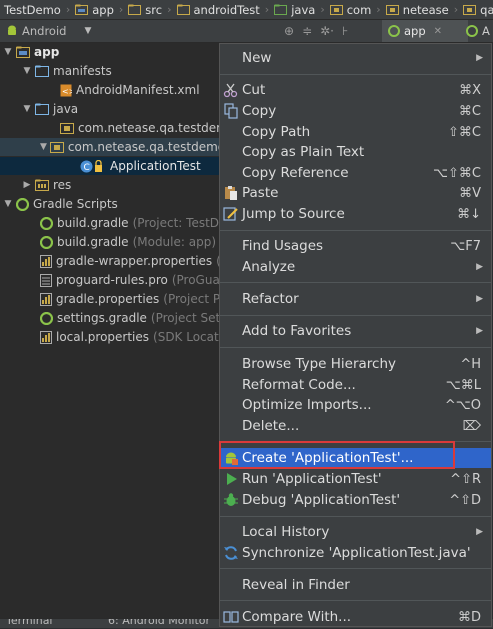 This screenshot has width=493, height=629. I want to click on menu-item-label: Copy as Plain Text, so click(303, 152).